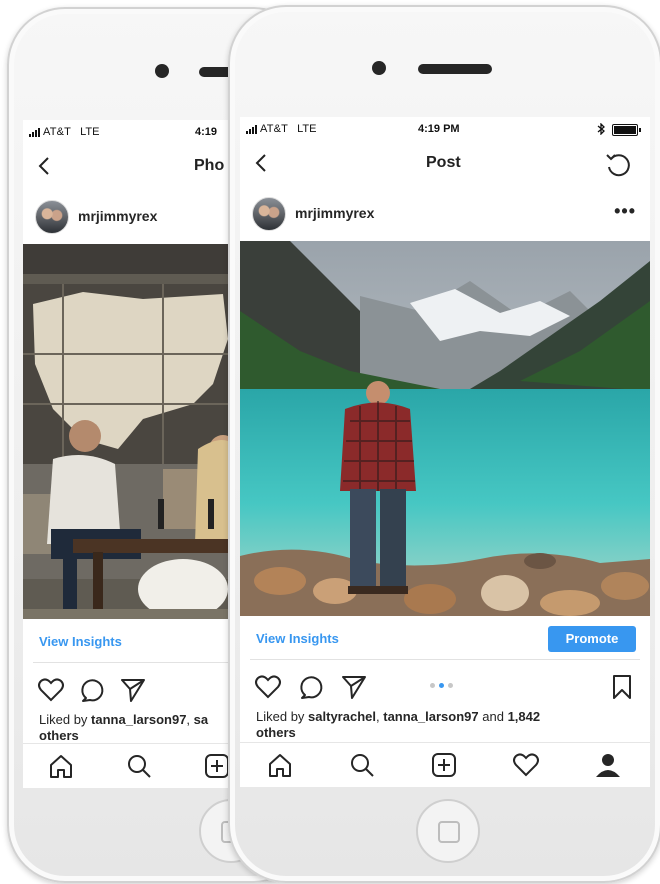 This screenshot has width=660, height=884. I want to click on post-header: mrjimmyrex, so click(128, 215).